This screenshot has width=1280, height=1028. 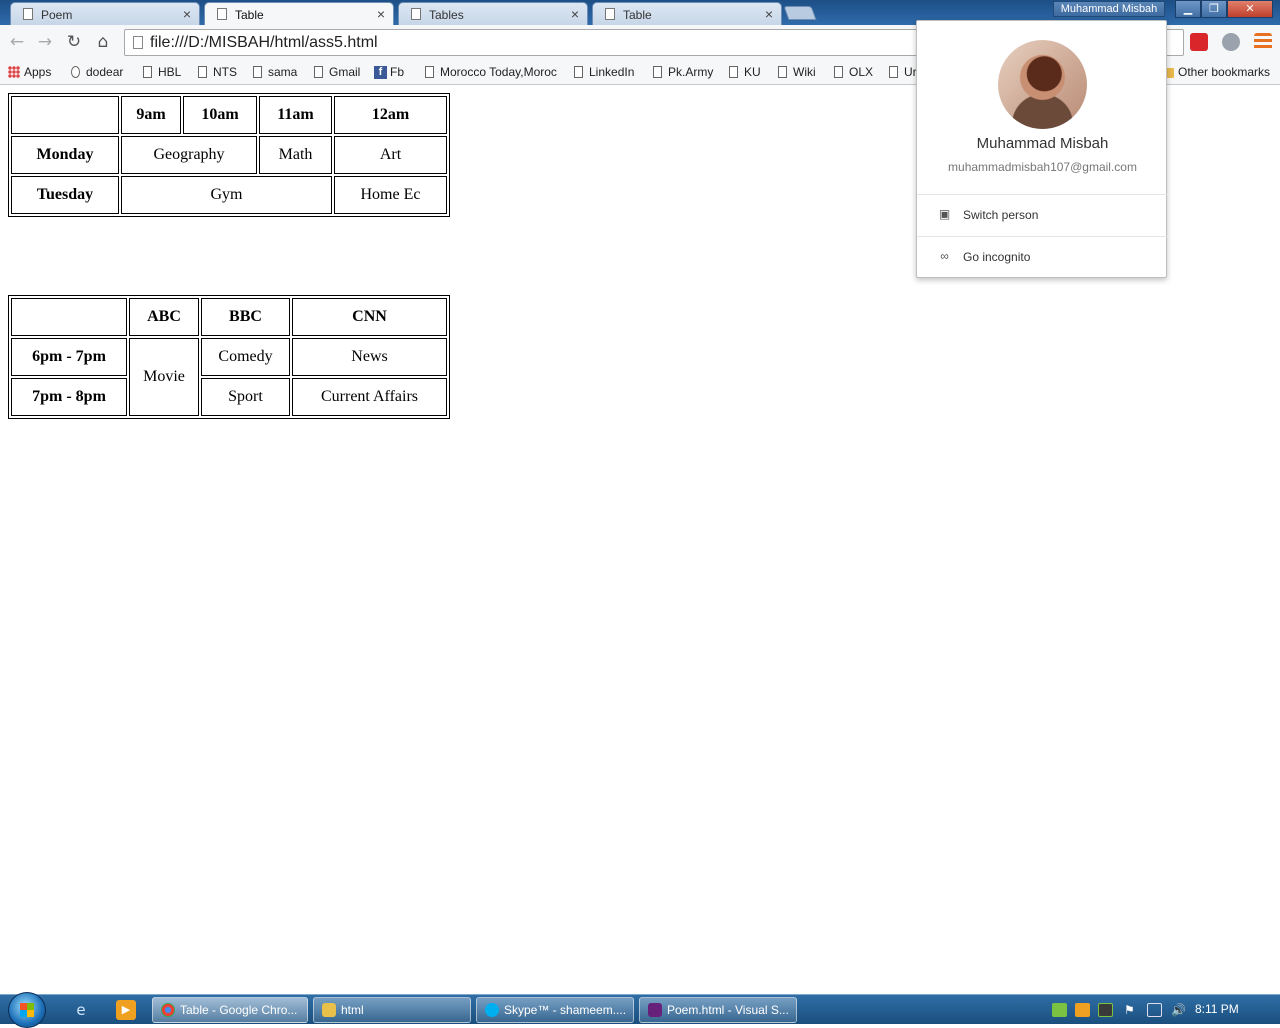 I want to click on new-tab-button, so click(x=800, y=13).